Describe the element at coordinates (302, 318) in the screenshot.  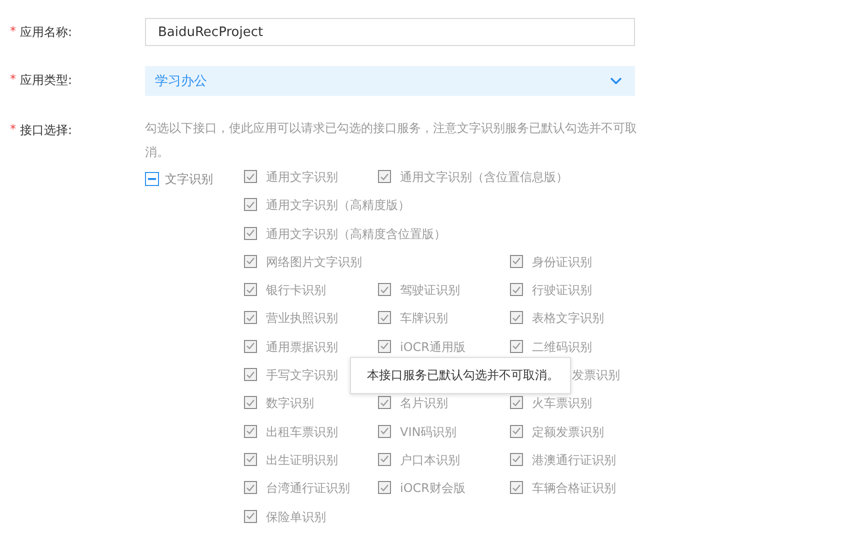
I see `checkbox-label: 营业执照识别` at that location.